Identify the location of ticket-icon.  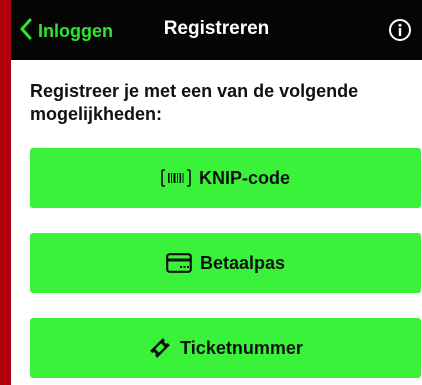
(160, 348).